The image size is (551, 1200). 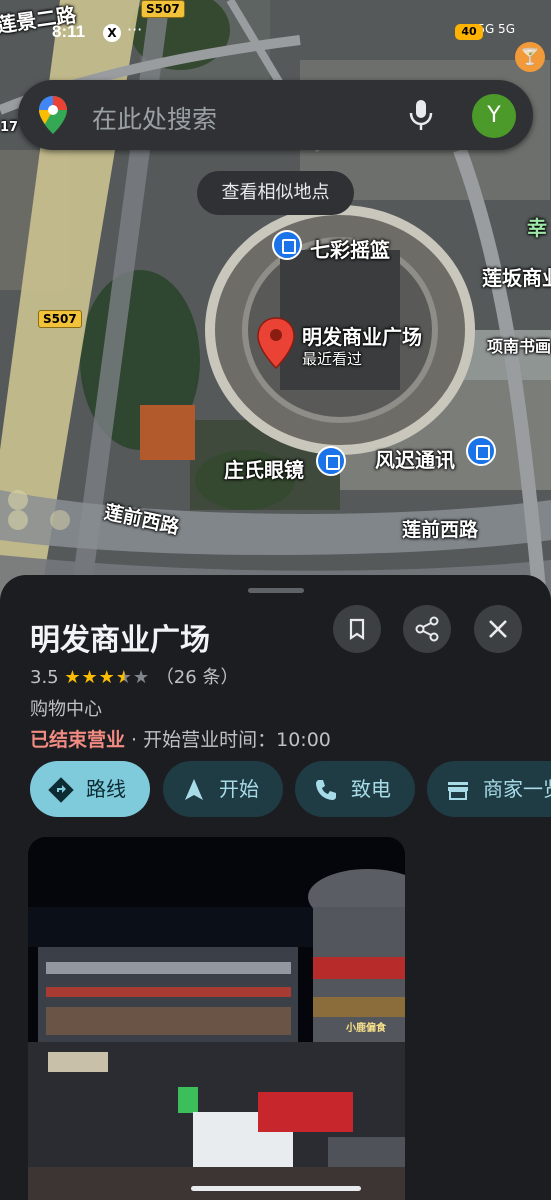 What do you see at coordinates (107, 677) in the screenshot?
I see `star-rating-icon: ★★★★★` at bounding box center [107, 677].